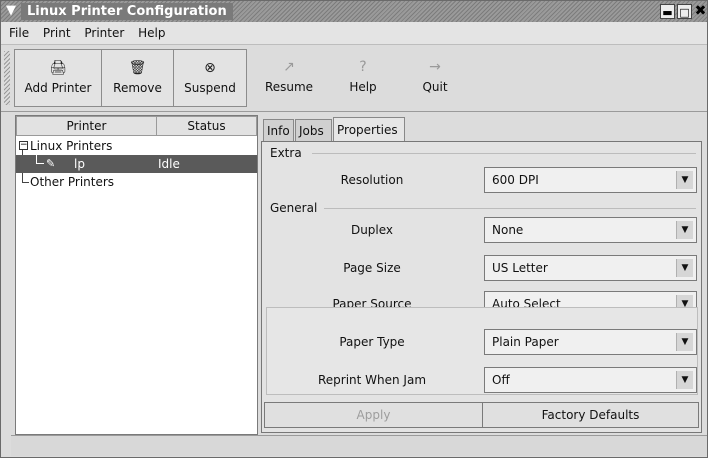 Image resolution: width=708 pixels, height=458 pixels. What do you see at coordinates (72, 182) in the screenshot?
I see `tree-group-label: Other Printers` at bounding box center [72, 182].